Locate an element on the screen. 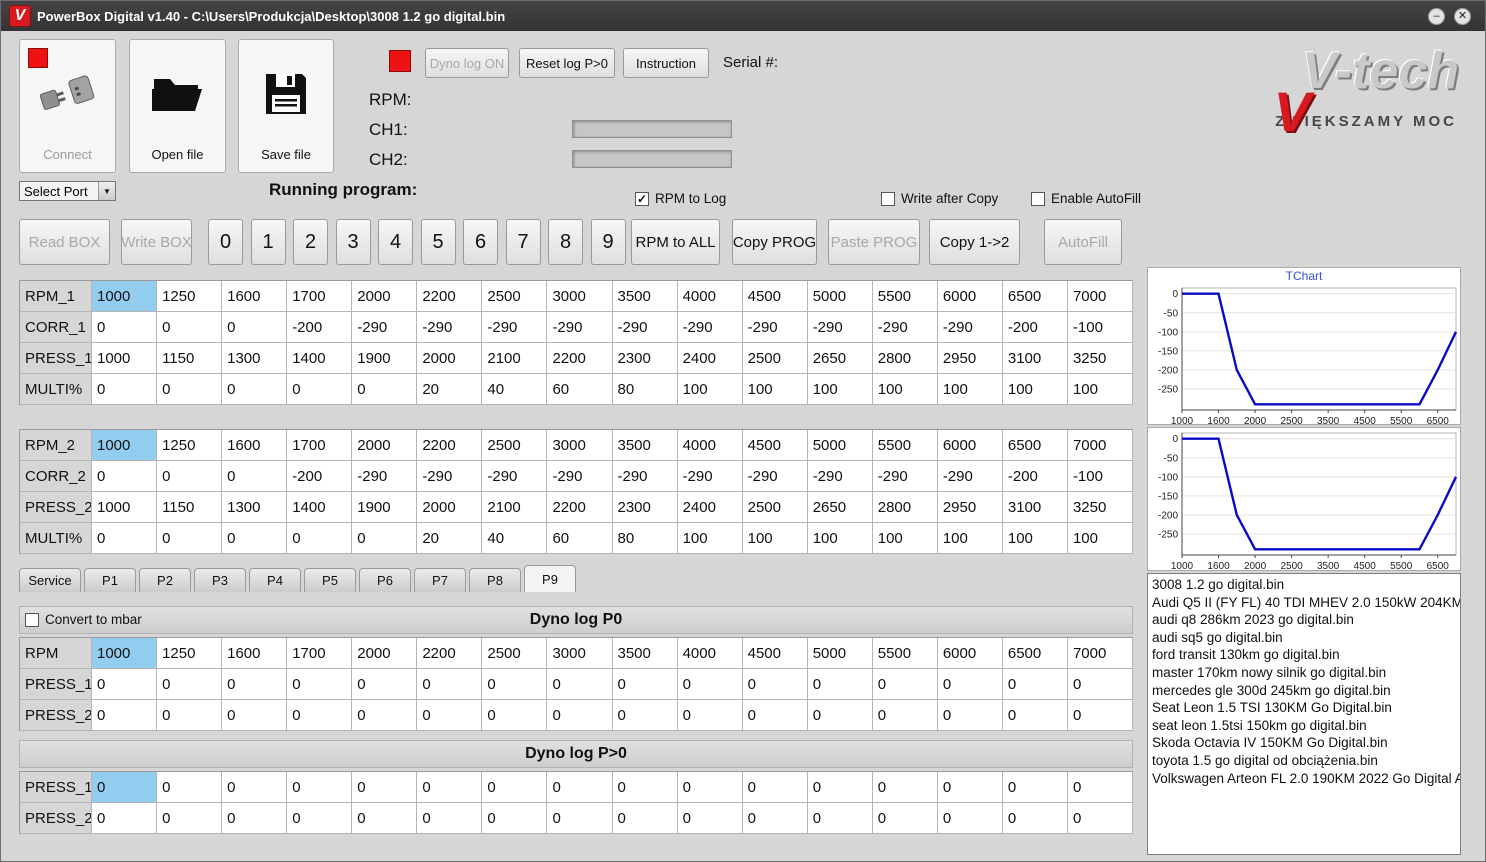  table-cell: 3100 is located at coordinates (1035, 358).